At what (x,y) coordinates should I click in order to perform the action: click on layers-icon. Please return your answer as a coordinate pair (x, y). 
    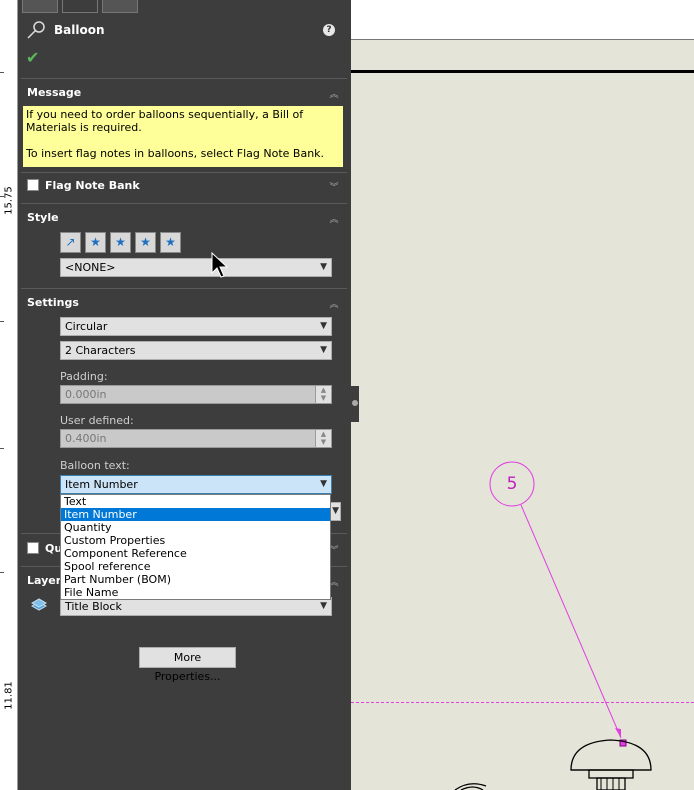
    Looking at the image, I should click on (39, 604).